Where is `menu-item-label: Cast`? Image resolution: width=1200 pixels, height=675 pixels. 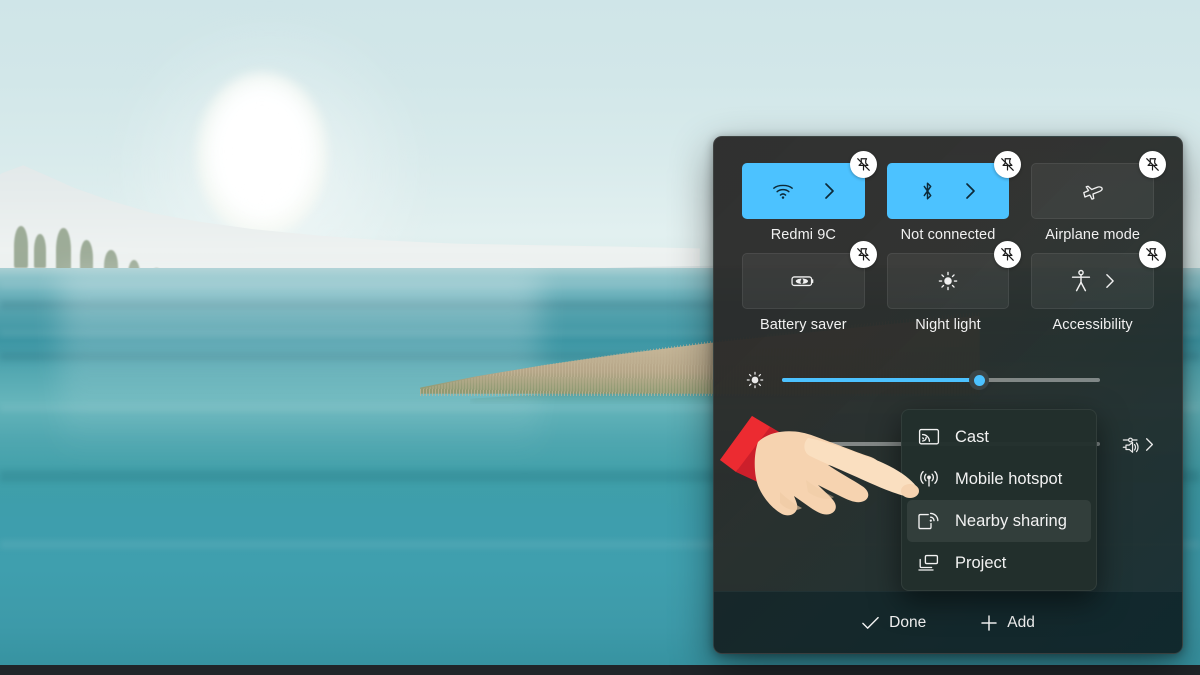
menu-item-label: Cast is located at coordinates (972, 436).